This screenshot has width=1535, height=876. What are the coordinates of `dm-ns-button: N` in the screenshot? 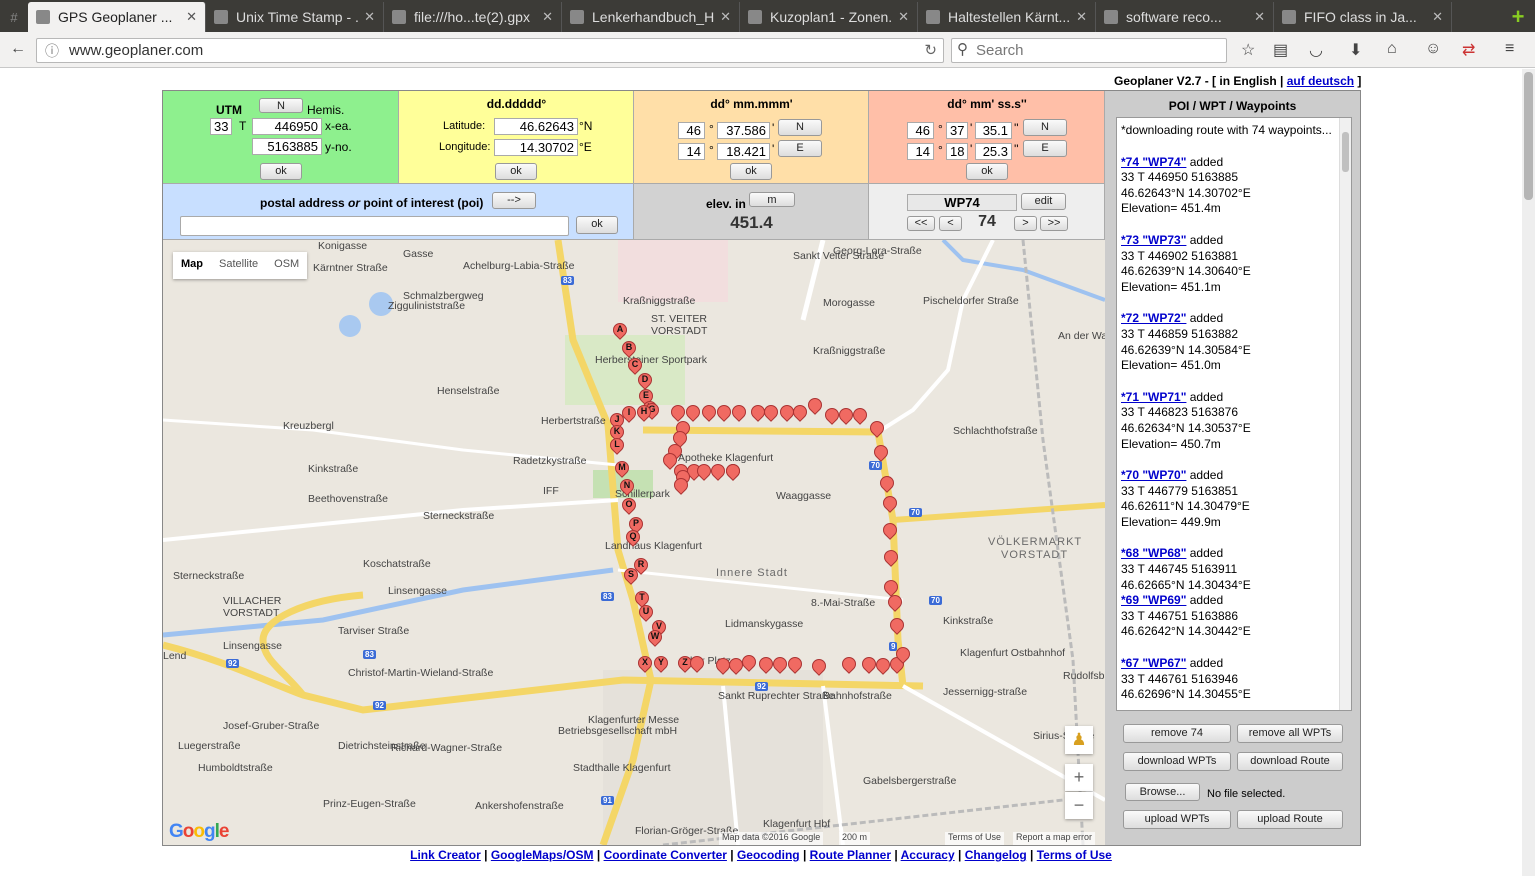 It's located at (800, 127).